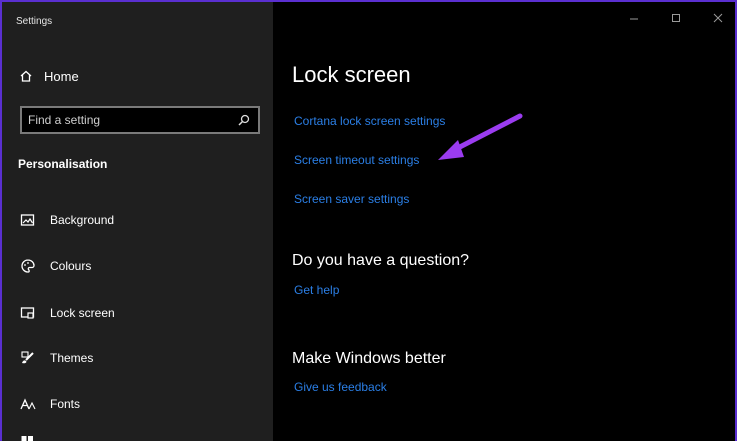 Image resolution: width=737 pixels, height=441 pixels. Describe the element at coordinates (28, 266) in the screenshot. I see `palette-icon` at that location.